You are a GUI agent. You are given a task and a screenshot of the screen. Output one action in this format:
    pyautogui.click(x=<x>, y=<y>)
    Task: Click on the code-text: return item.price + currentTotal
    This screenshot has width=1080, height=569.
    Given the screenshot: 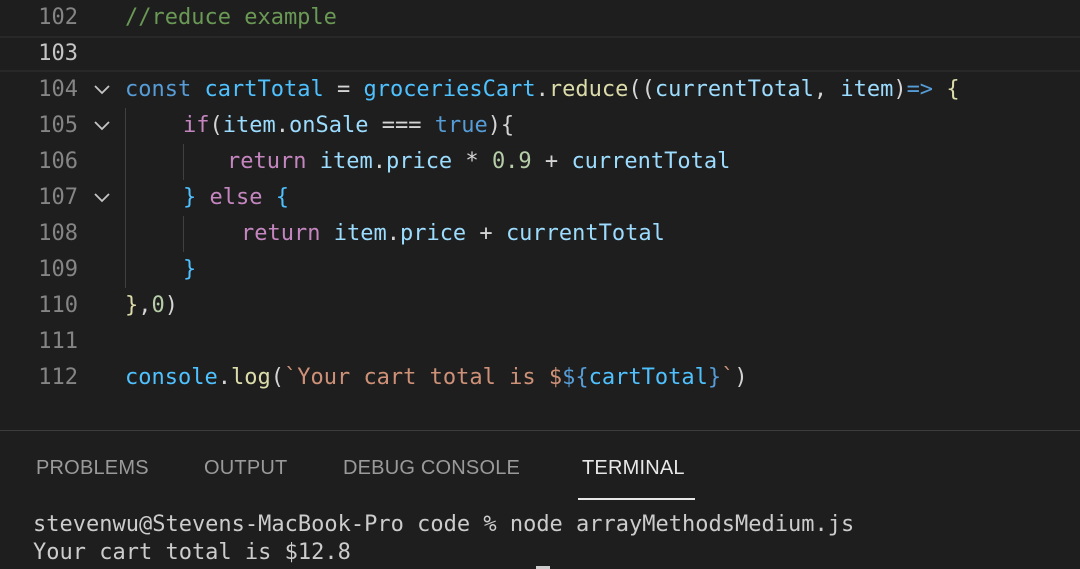 What is the action you would take?
    pyautogui.click(x=453, y=234)
    